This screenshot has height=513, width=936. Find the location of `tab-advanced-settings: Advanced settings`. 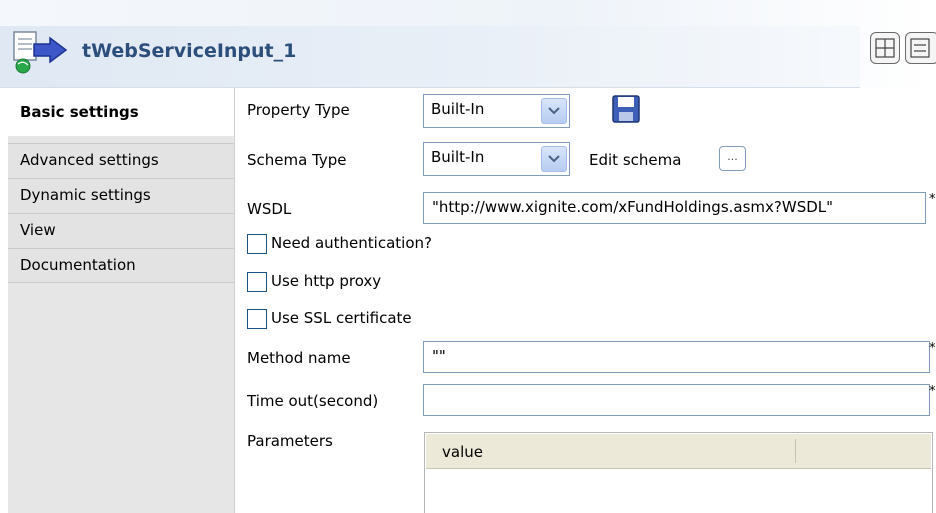

tab-advanced-settings: Advanced settings is located at coordinates (121, 160).